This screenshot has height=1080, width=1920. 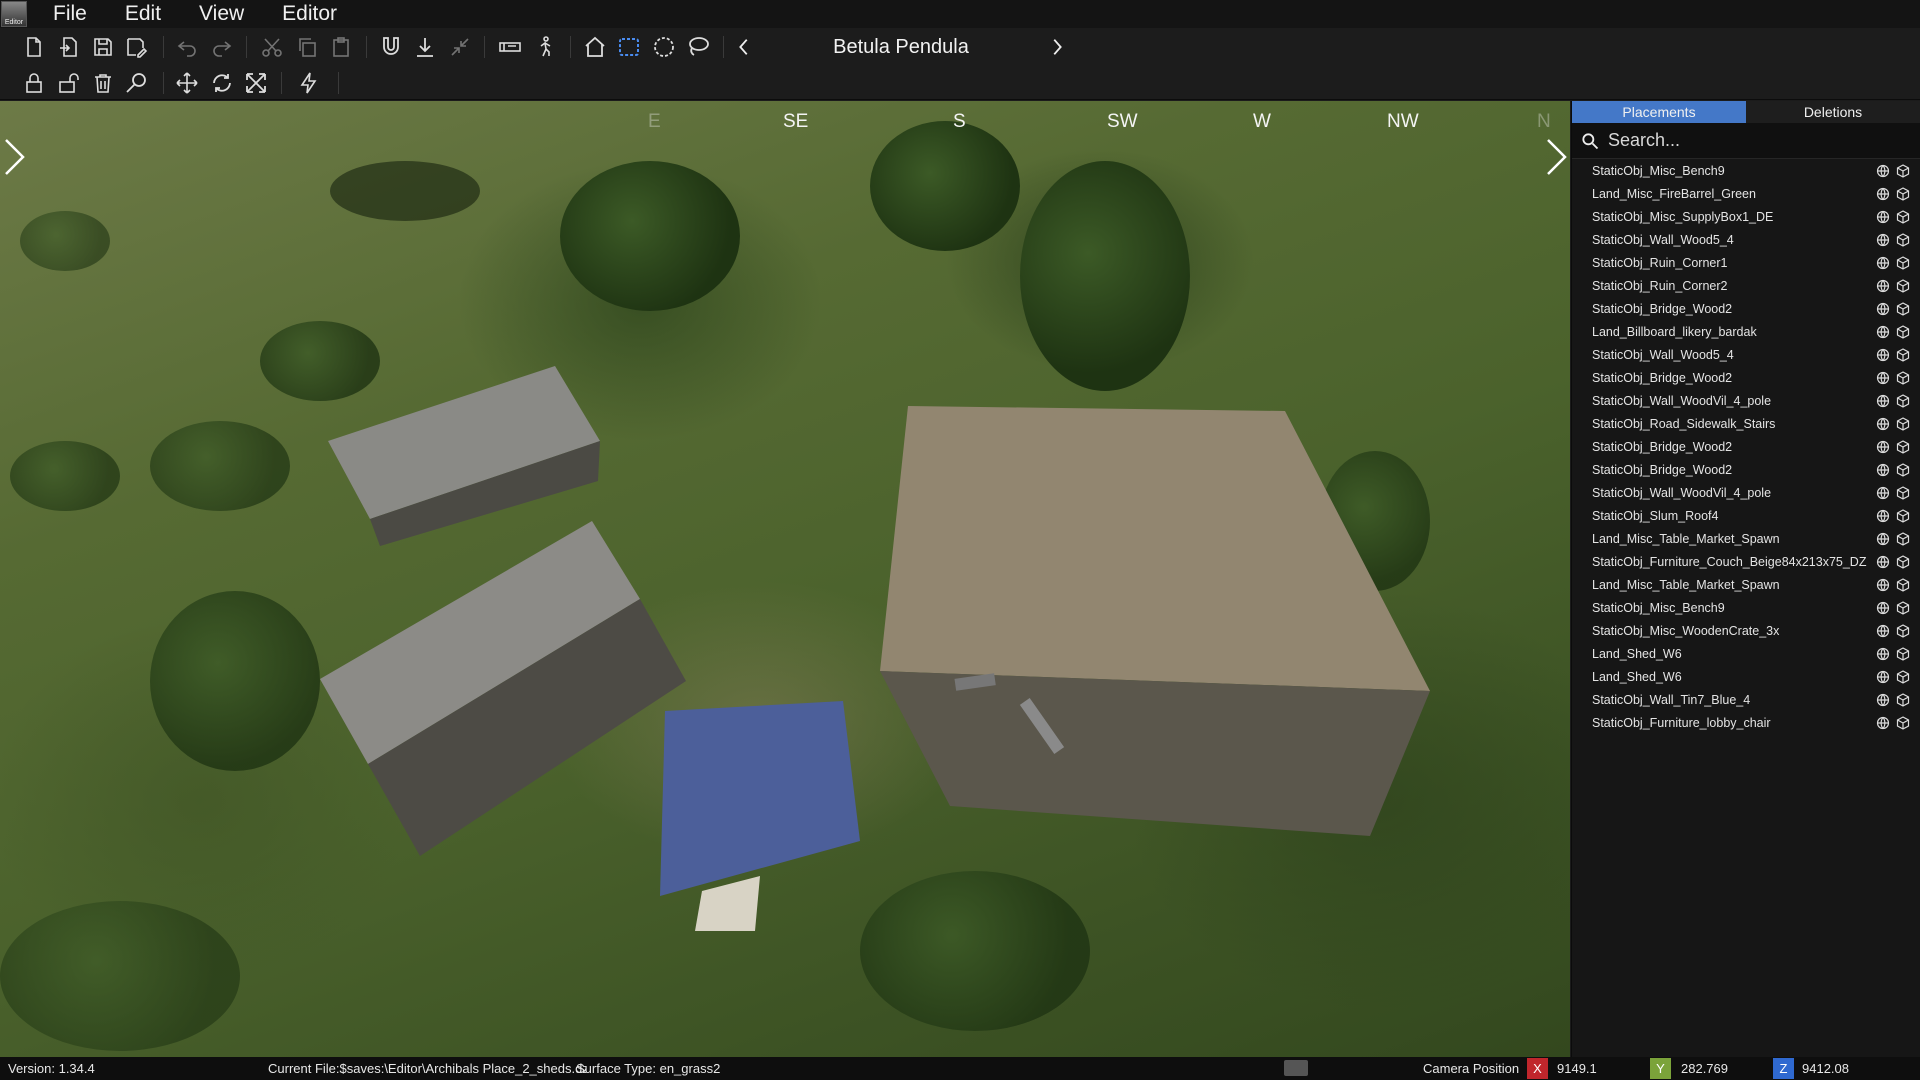 I want to click on delete-icon, so click(x=103, y=83).